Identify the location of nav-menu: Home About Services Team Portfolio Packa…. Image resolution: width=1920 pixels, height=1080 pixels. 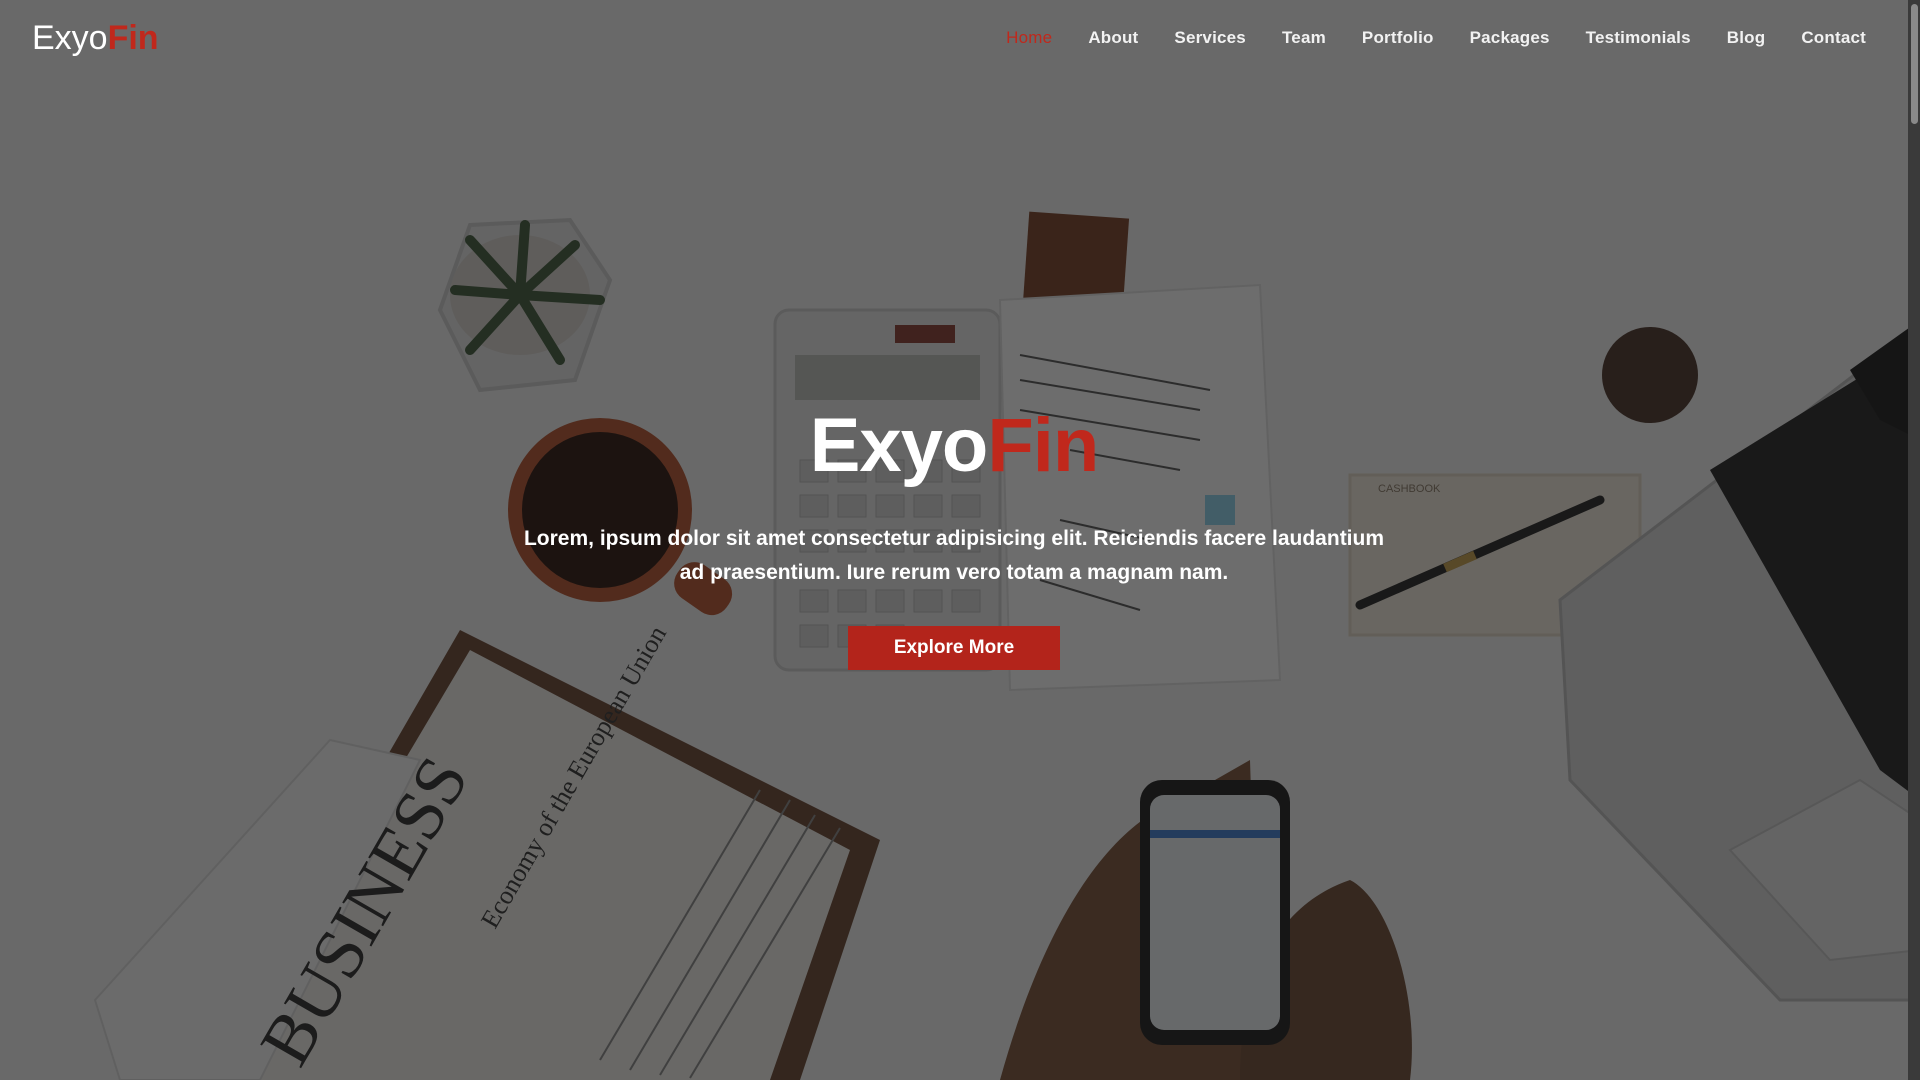
(1436, 38).